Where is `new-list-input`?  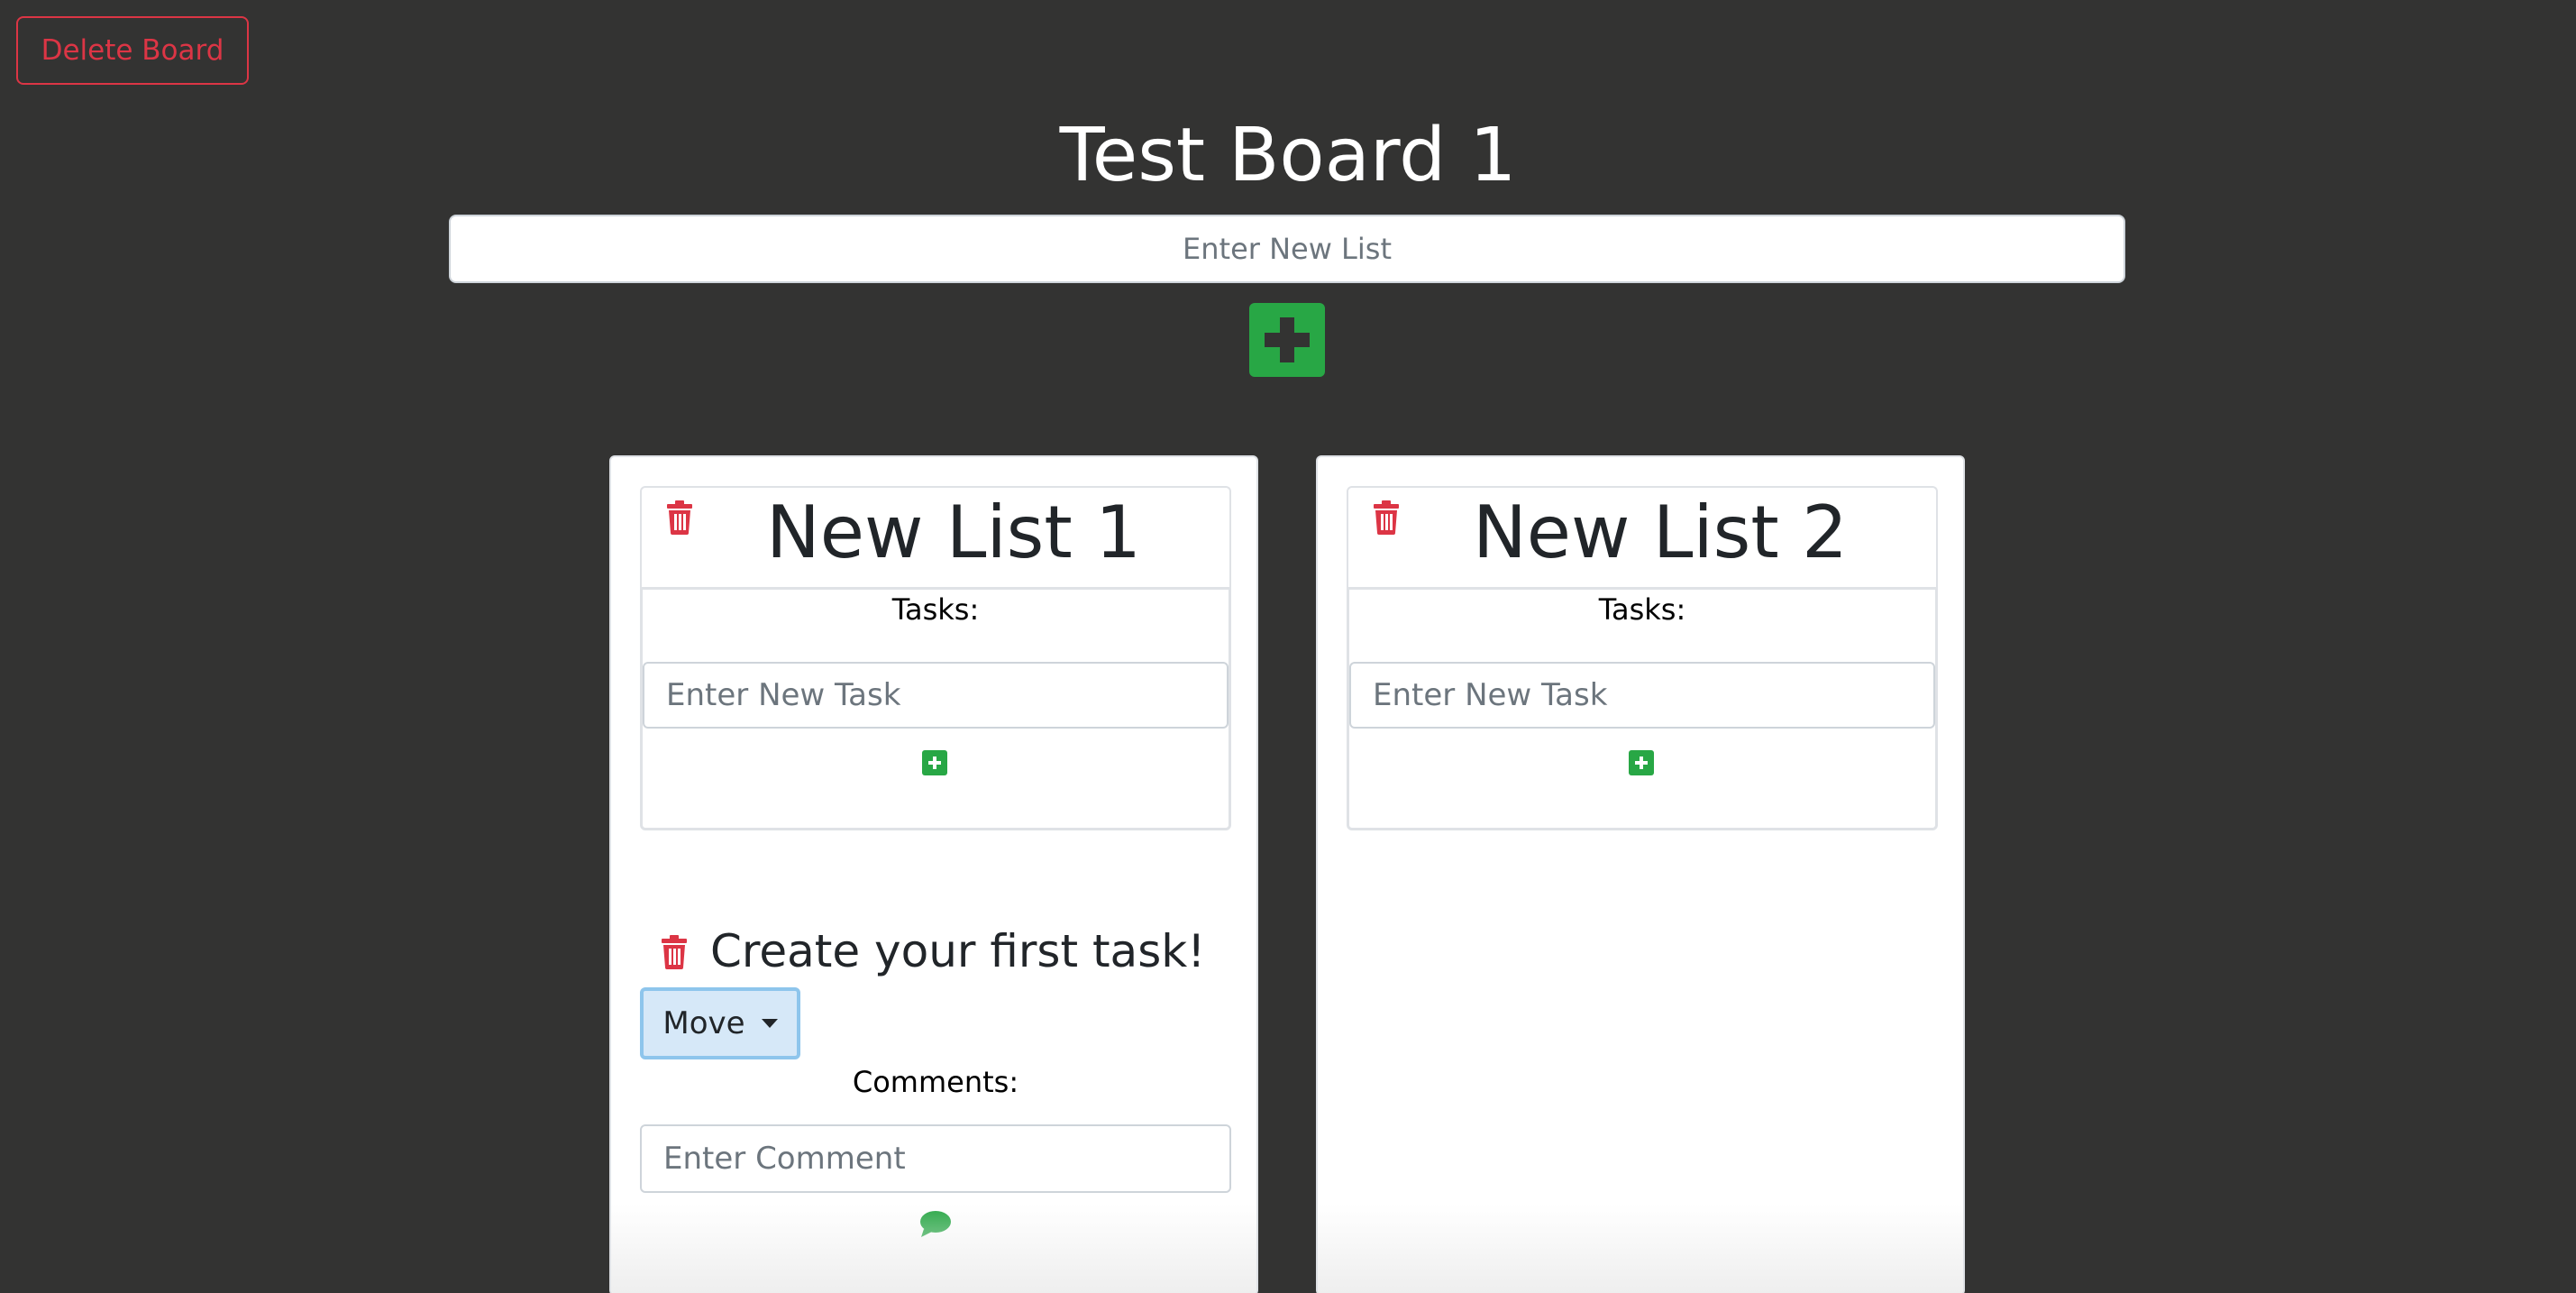 new-list-input is located at coordinates (1287, 249).